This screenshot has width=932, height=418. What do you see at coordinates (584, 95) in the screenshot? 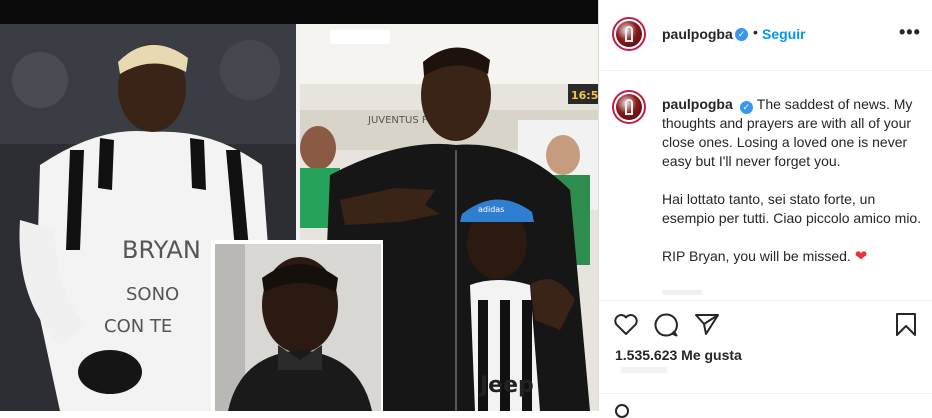
I see `clock-text: 16:56` at bounding box center [584, 95].